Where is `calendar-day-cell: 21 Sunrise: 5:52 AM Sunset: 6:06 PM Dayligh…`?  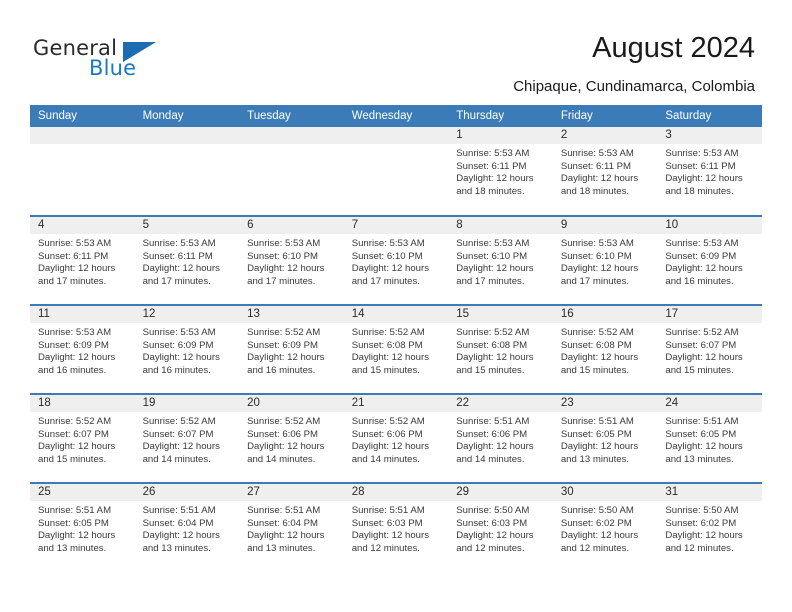
calendar-day-cell: 21 Sunrise: 5:52 AM Sunset: 6:06 PM Dayligh… is located at coordinates (396, 438).